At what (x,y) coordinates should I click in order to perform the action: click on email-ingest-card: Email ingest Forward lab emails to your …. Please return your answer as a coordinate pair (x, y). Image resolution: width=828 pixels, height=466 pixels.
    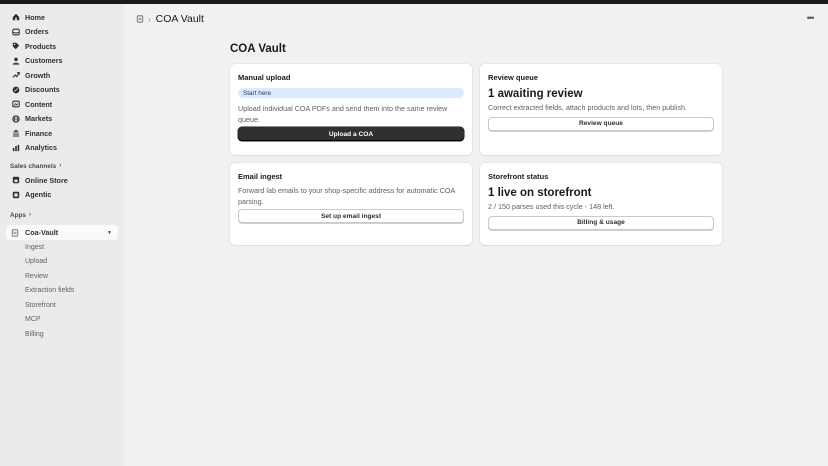
    Looking at the image, I should click on (351, 204).